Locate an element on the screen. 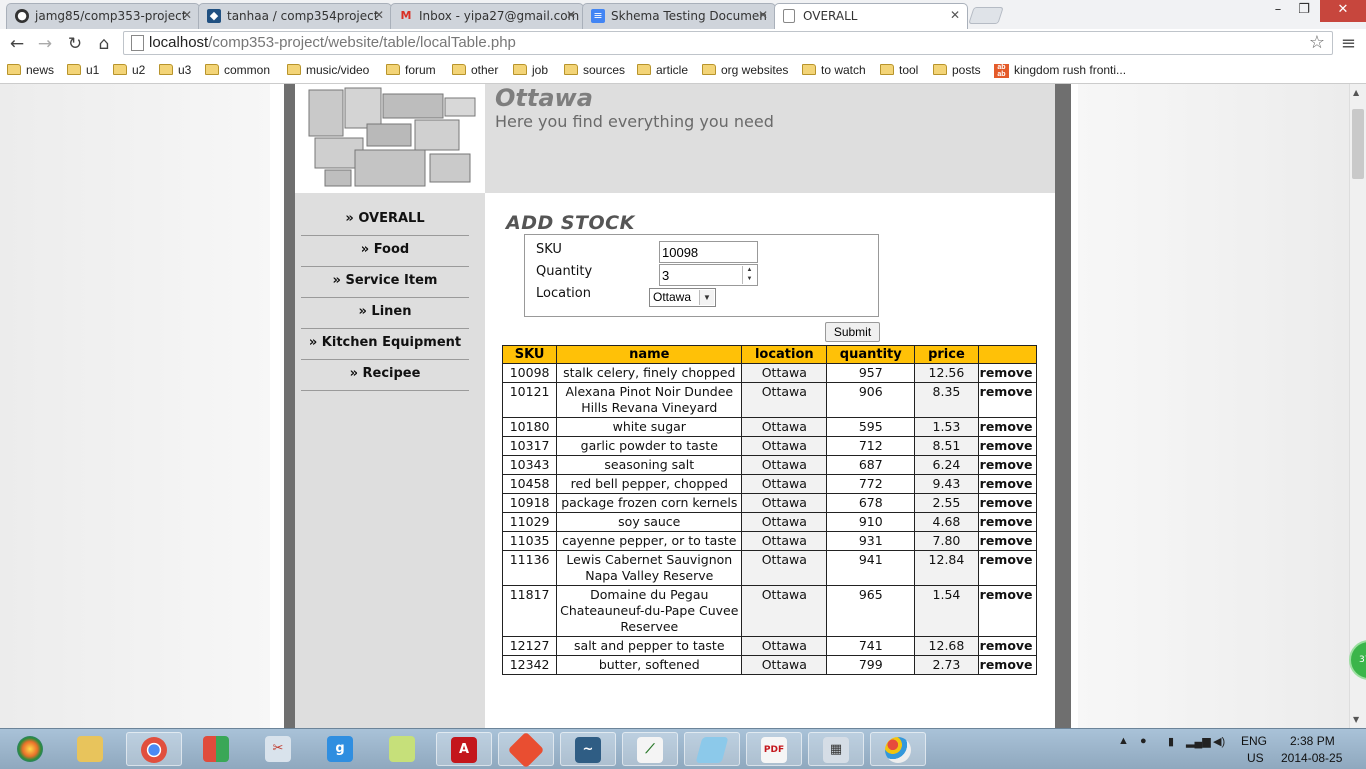 This screenshot has width=1366, height=769. bookmark-job: job is located at coordinates (530, 70).